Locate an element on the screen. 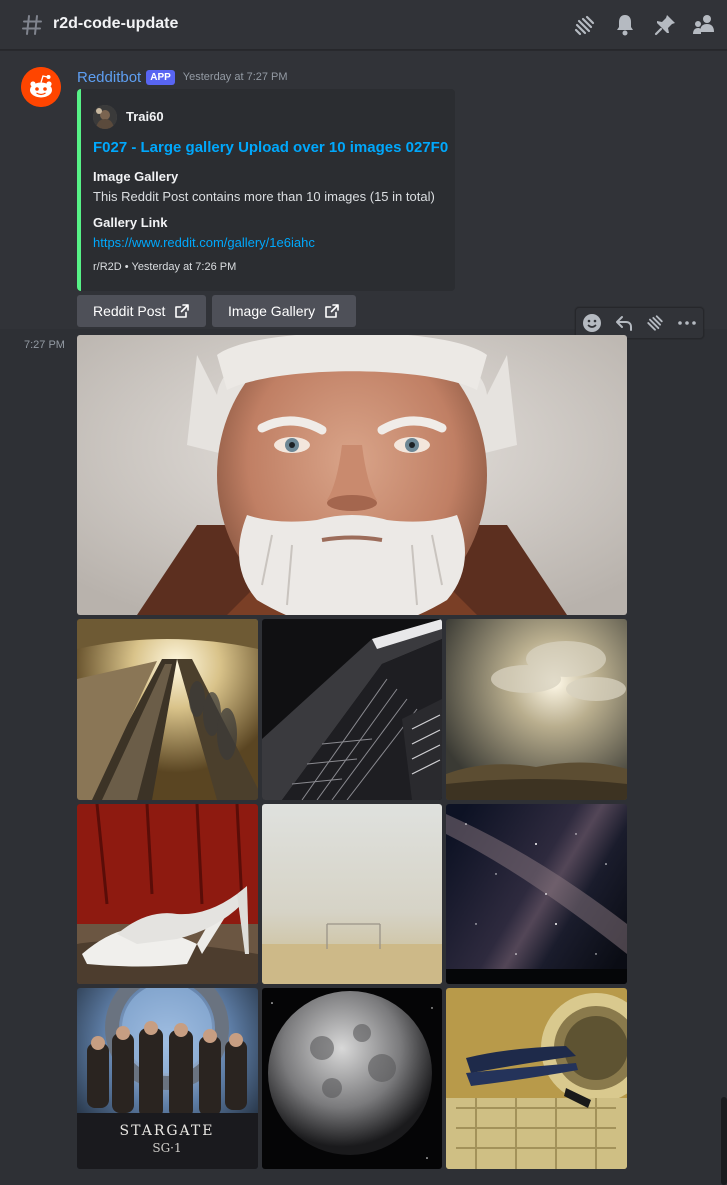 This screenshot has height=1185, width=727. reply-button is located at coordinates (624, 323).